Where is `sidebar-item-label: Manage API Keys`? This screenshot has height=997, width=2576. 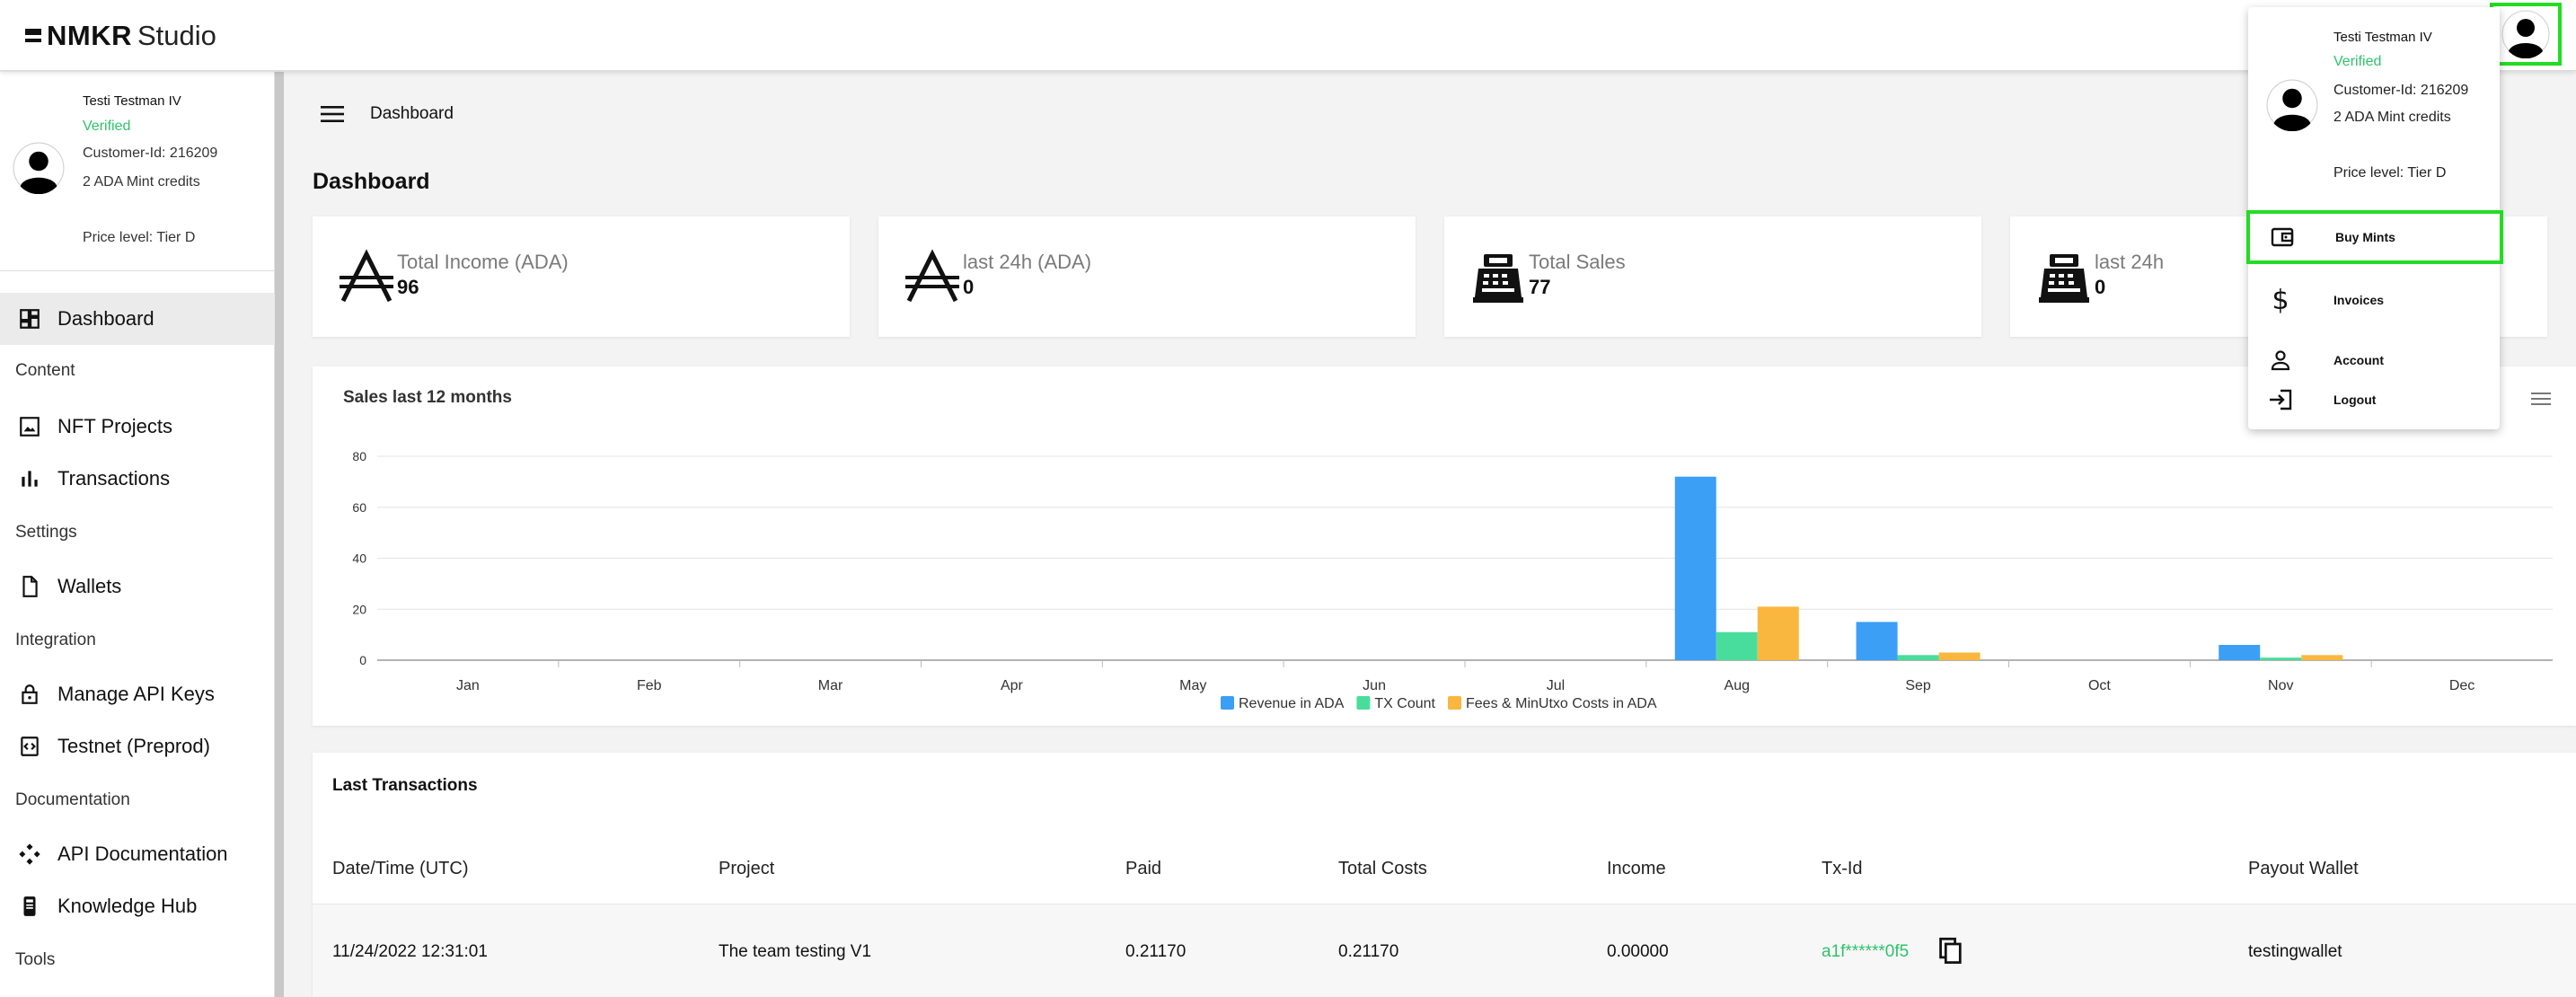
sidebar-item-label: Manage API Keys is located at coordinates (136, 694).